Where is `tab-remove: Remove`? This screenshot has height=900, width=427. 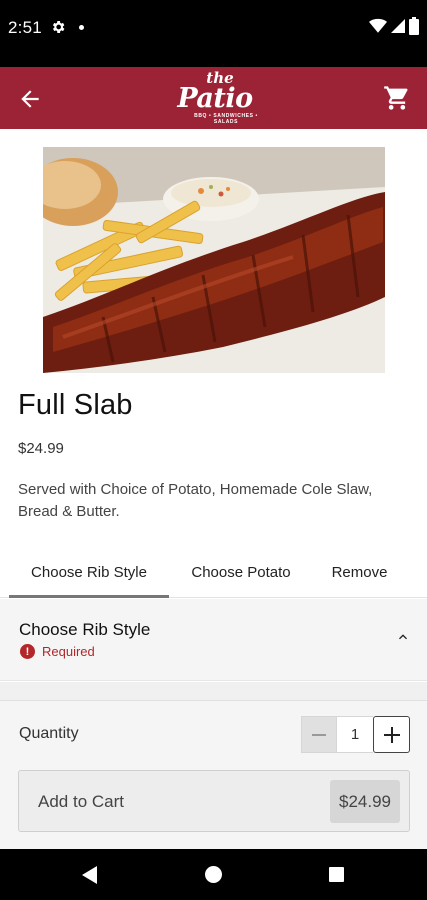
tab-remove: Remove is located at coordinates (359, 572).